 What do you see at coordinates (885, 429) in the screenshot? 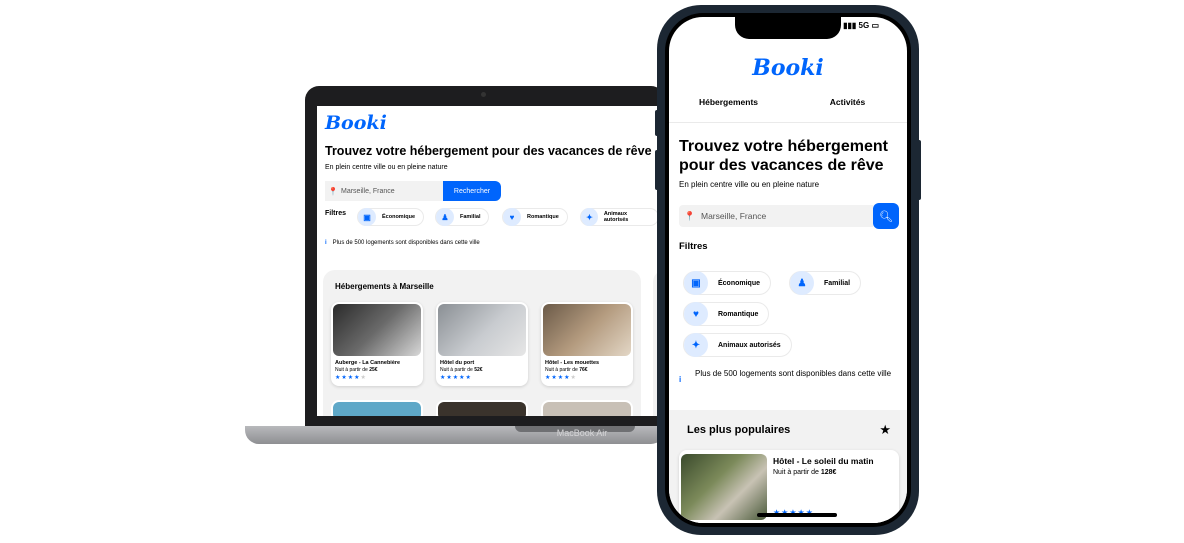
I see `star-icon: ★` at bounding box center [885, 429].